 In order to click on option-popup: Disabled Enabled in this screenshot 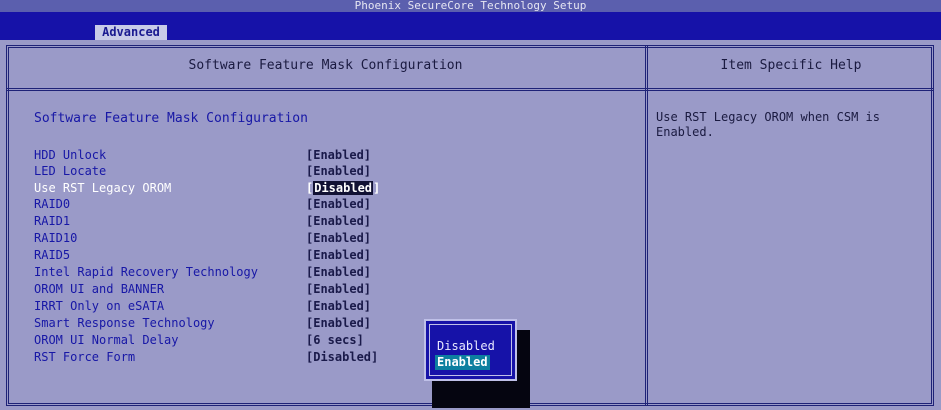, I will do `click(470, 350)`.